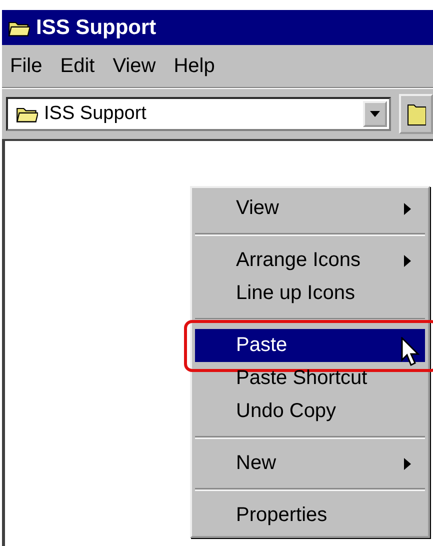 The image size is (433, 546). What do you see at coordinates (310, 378) in the screenshot?
I see `menu-item: Paste Shortcut` at bounding box center [310, 378].